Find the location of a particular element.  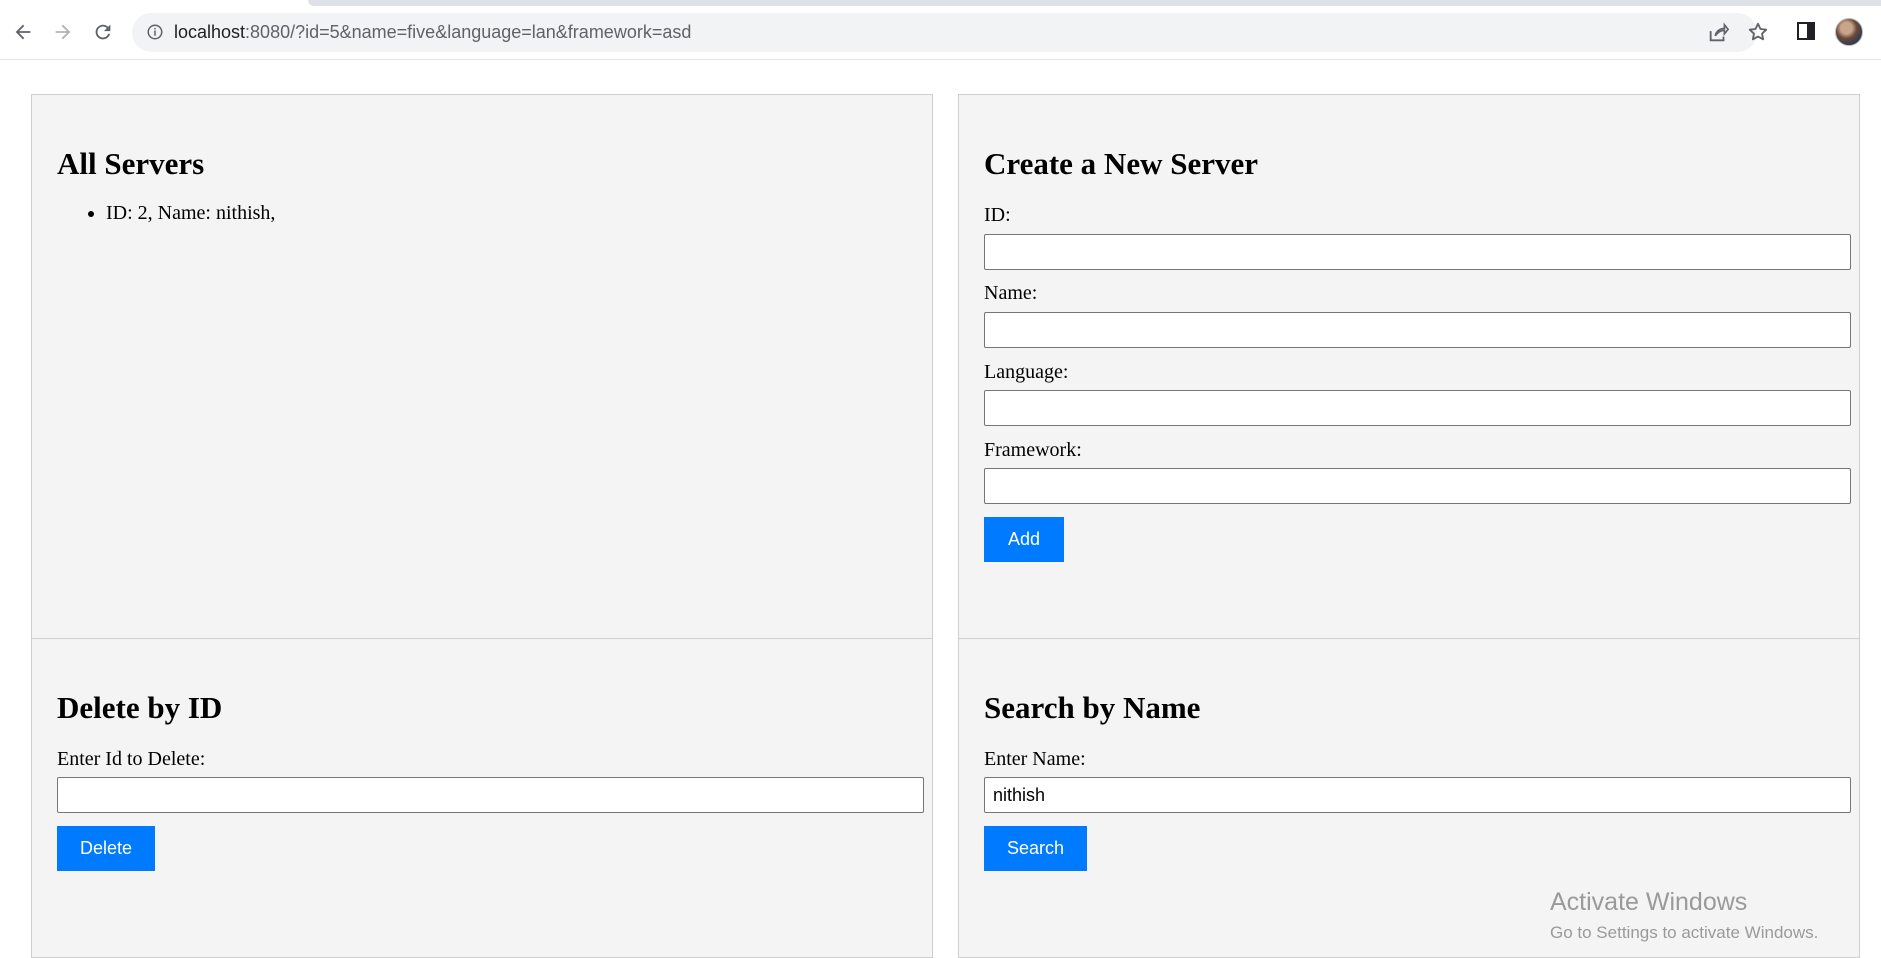

forward-arrow-icon is located at coordinates (63, 32).